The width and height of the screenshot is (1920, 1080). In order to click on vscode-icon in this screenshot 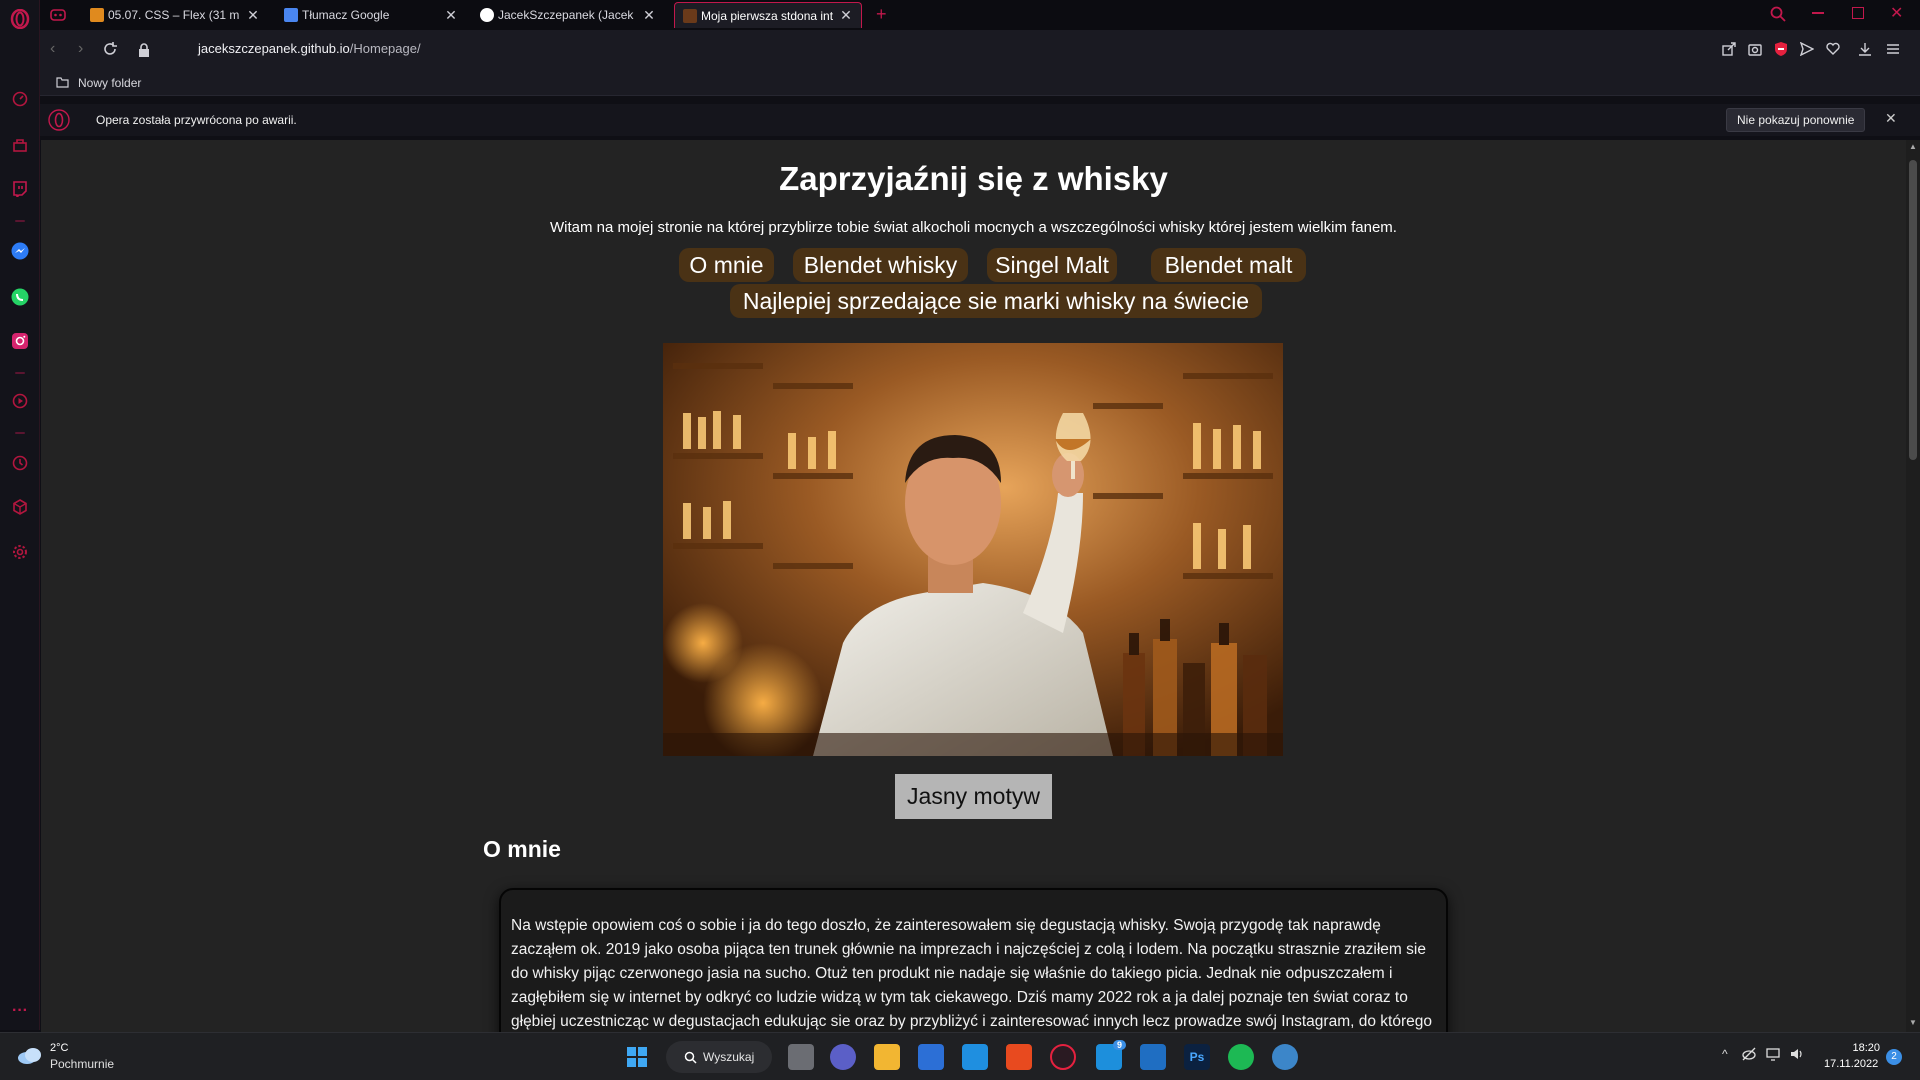, I will do `click(1153, 1057)`.